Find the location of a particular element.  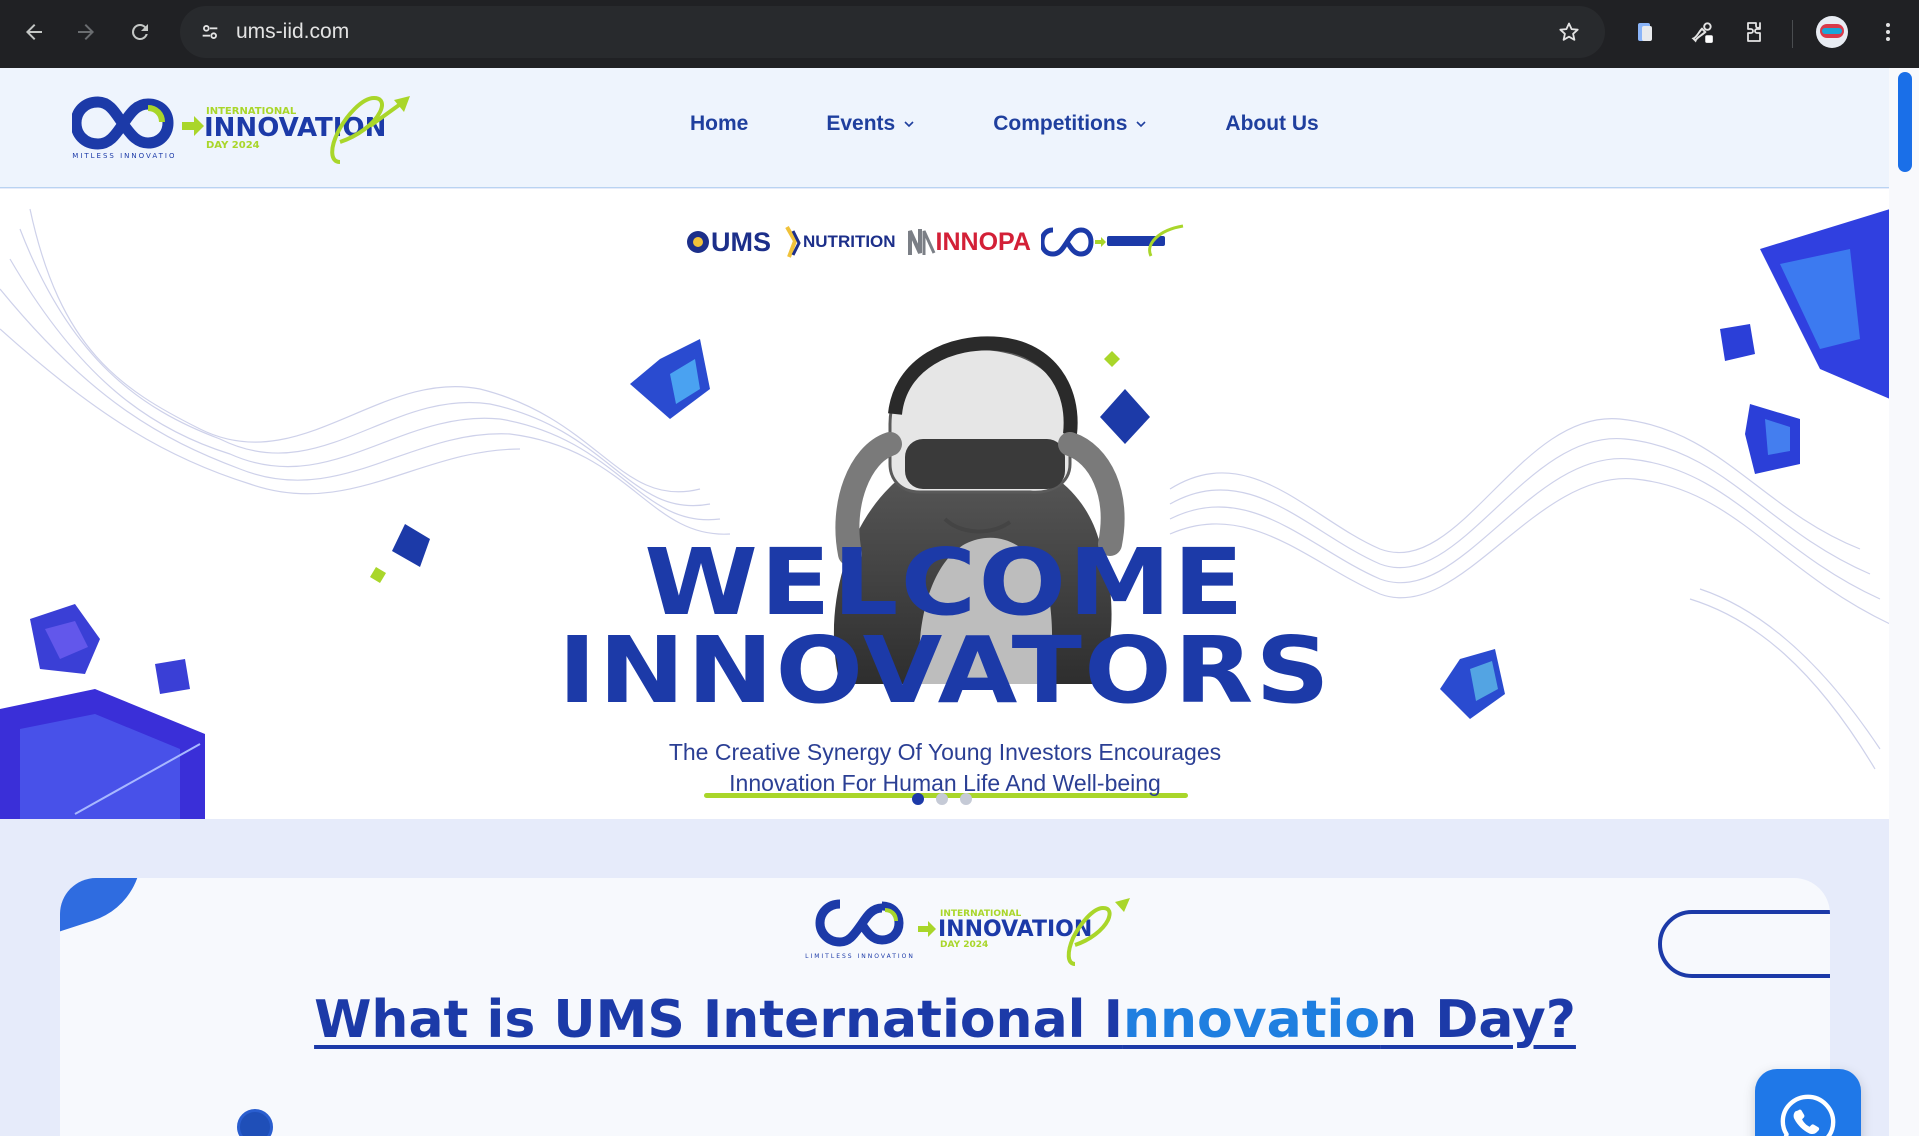

back-button is located at coordinates (34, 32).